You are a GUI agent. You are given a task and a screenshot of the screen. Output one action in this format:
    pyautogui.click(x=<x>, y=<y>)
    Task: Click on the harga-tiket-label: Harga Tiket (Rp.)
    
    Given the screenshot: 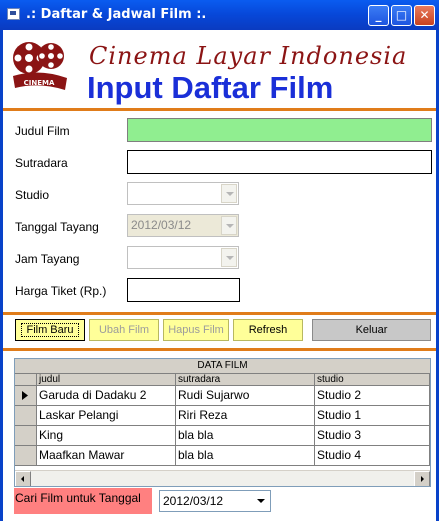 What is the action you would take?
    pyautogui.click(x=61, y=291)
    